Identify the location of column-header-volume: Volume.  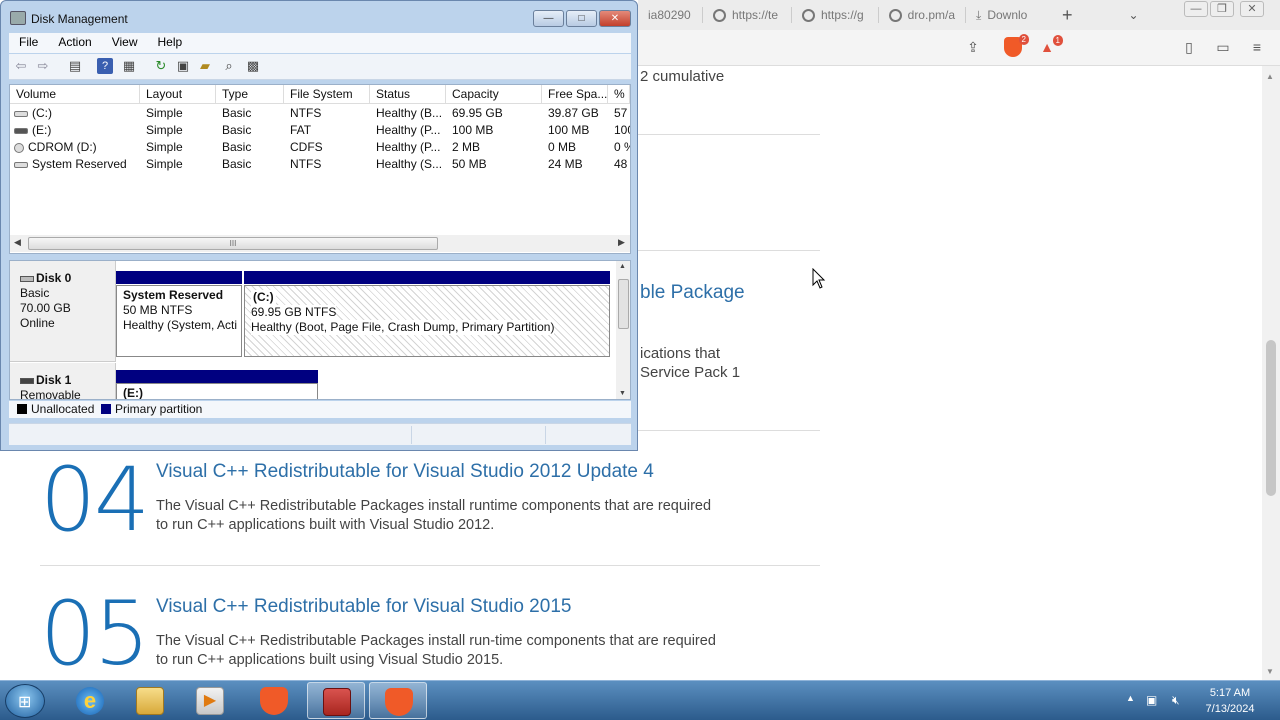
(75, 94).